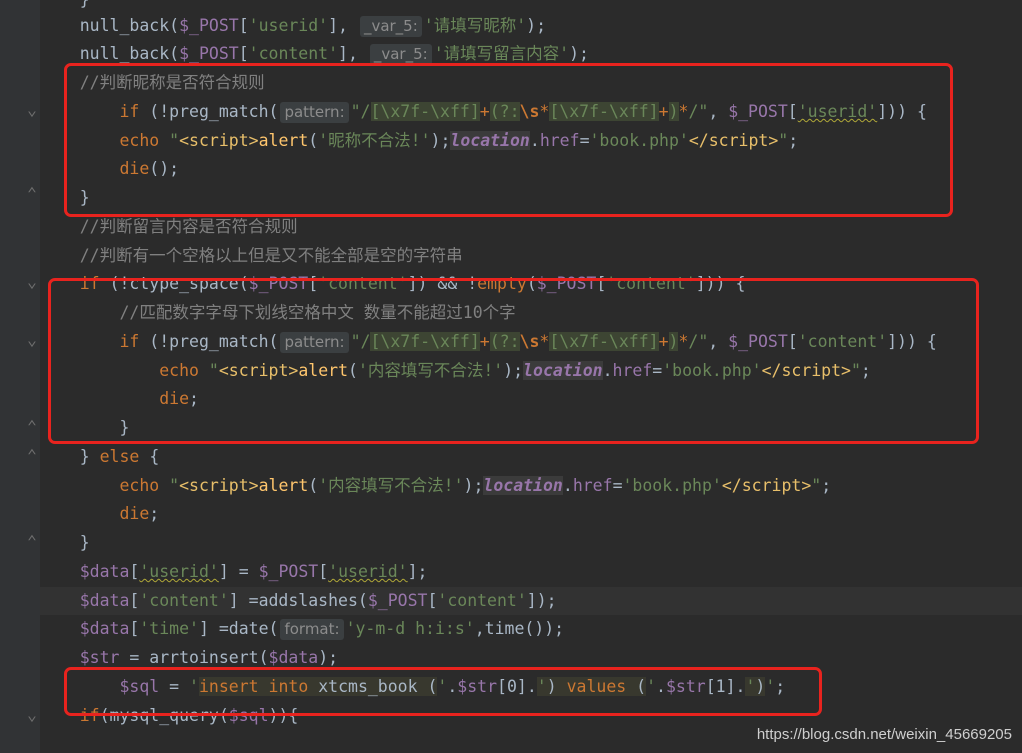 Image resolution: width=1022 pixels, height=753 pixels. What do you see at coordinates (531, 227) in the screenshot?
I see `code-line: //判断留言内容是否符合规则` at bounding box center [531, 227].